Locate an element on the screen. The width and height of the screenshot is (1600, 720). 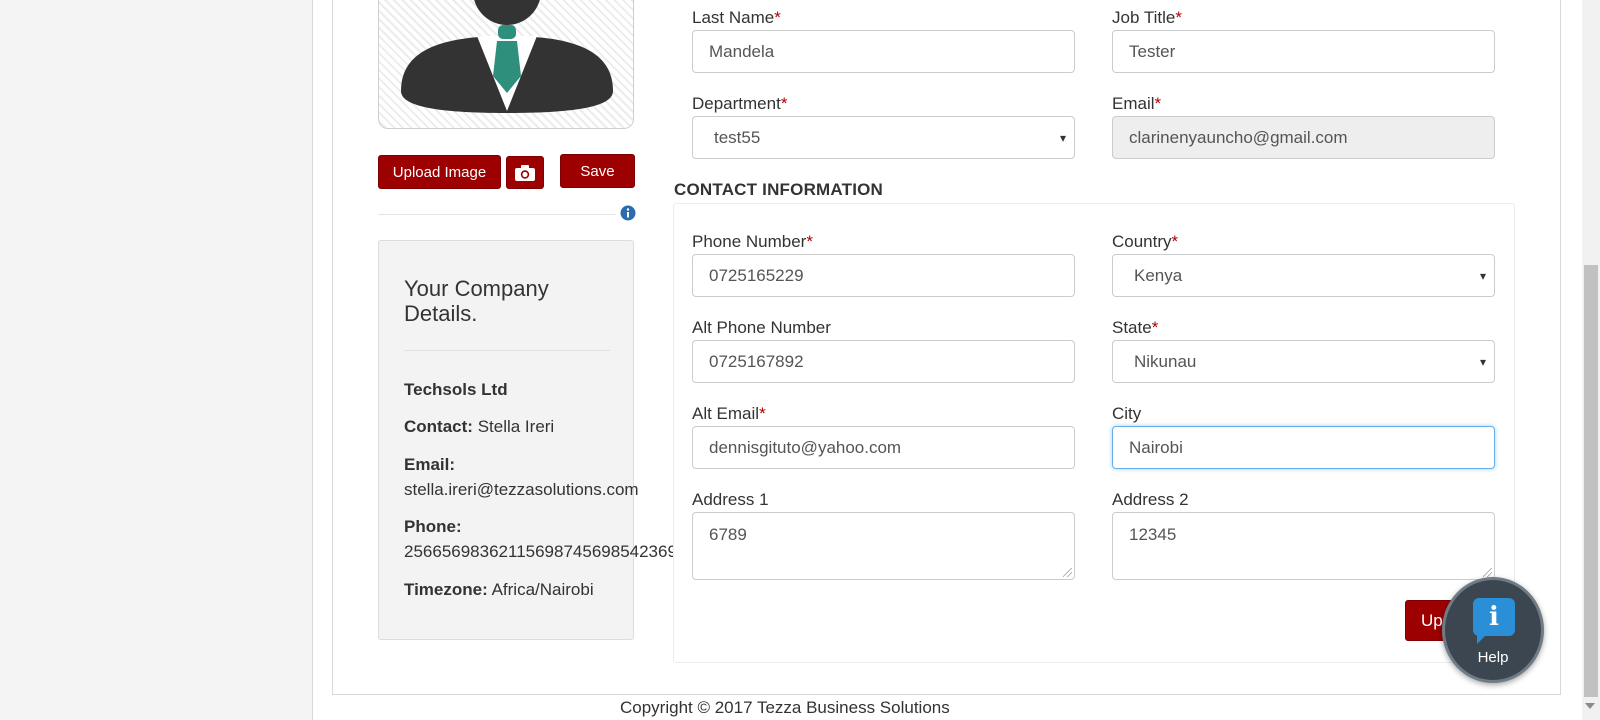
timezone-label: Timezone: is located at coordinates (446, 589).